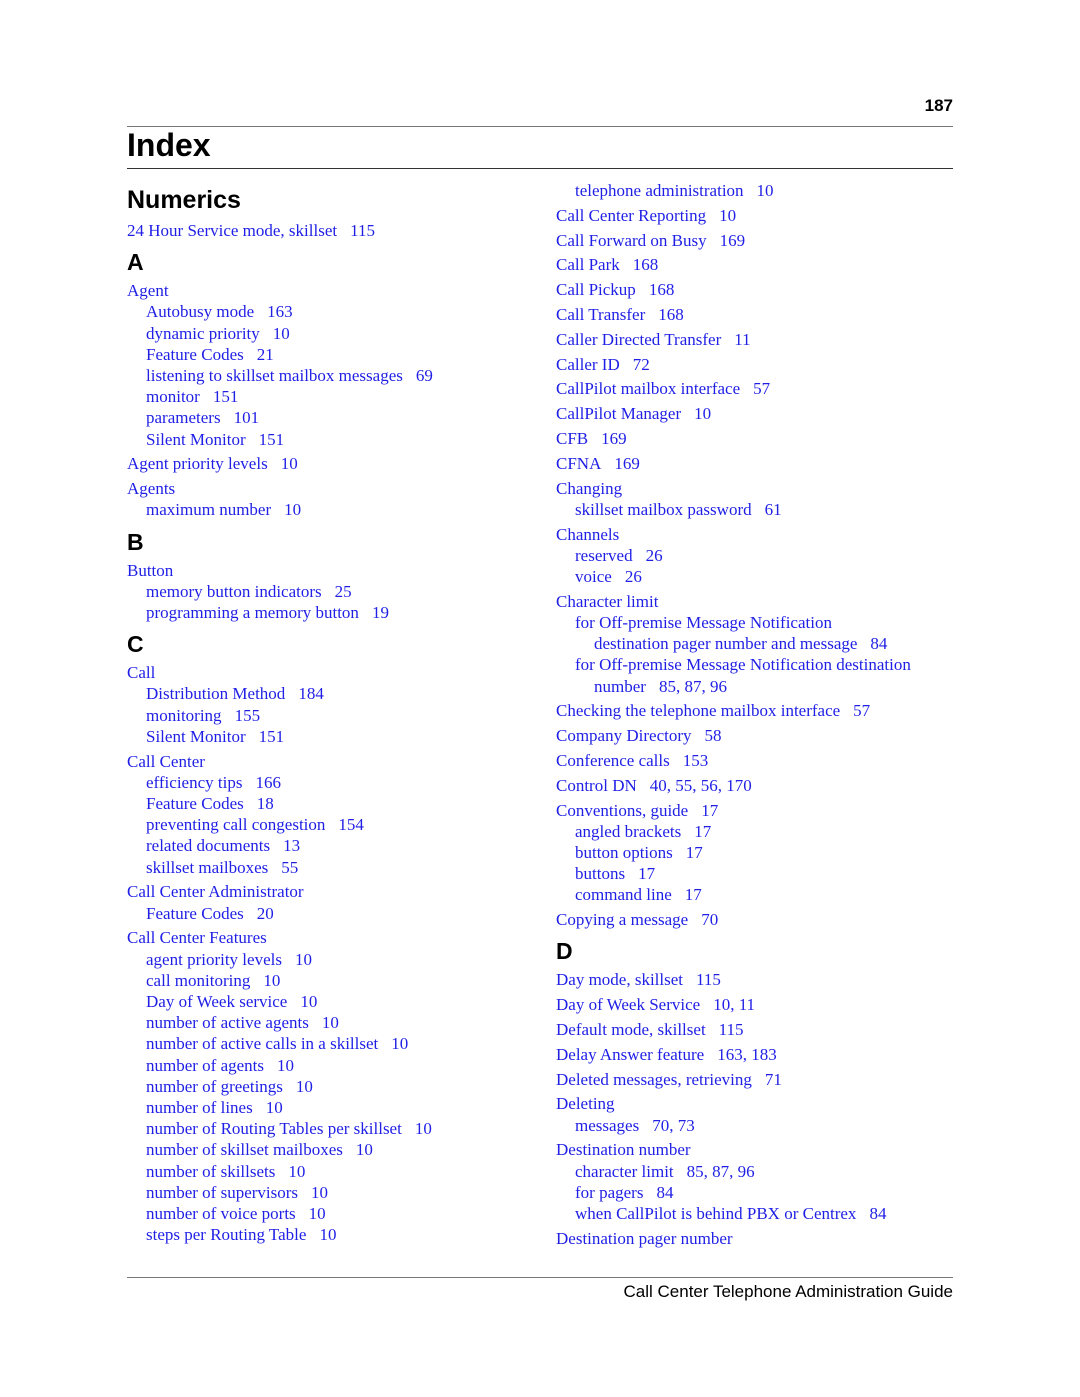  What do you see at coordinates (631, 215) in the screenshot?
I see `entry-term: Call Center Reporting` at bounding box center [631, 215].